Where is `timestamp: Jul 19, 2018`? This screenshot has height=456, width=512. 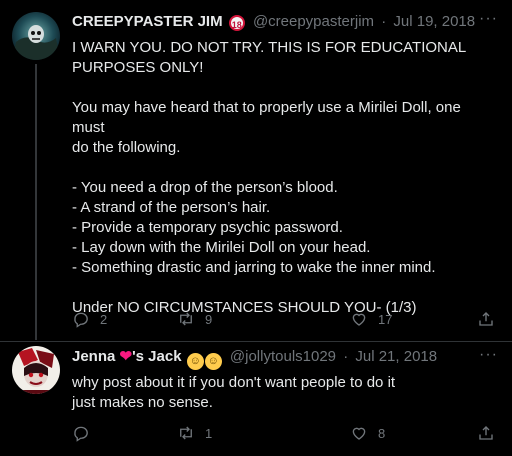 timestamp: Jul 19, 2018 is located at coordinates (434, 21).